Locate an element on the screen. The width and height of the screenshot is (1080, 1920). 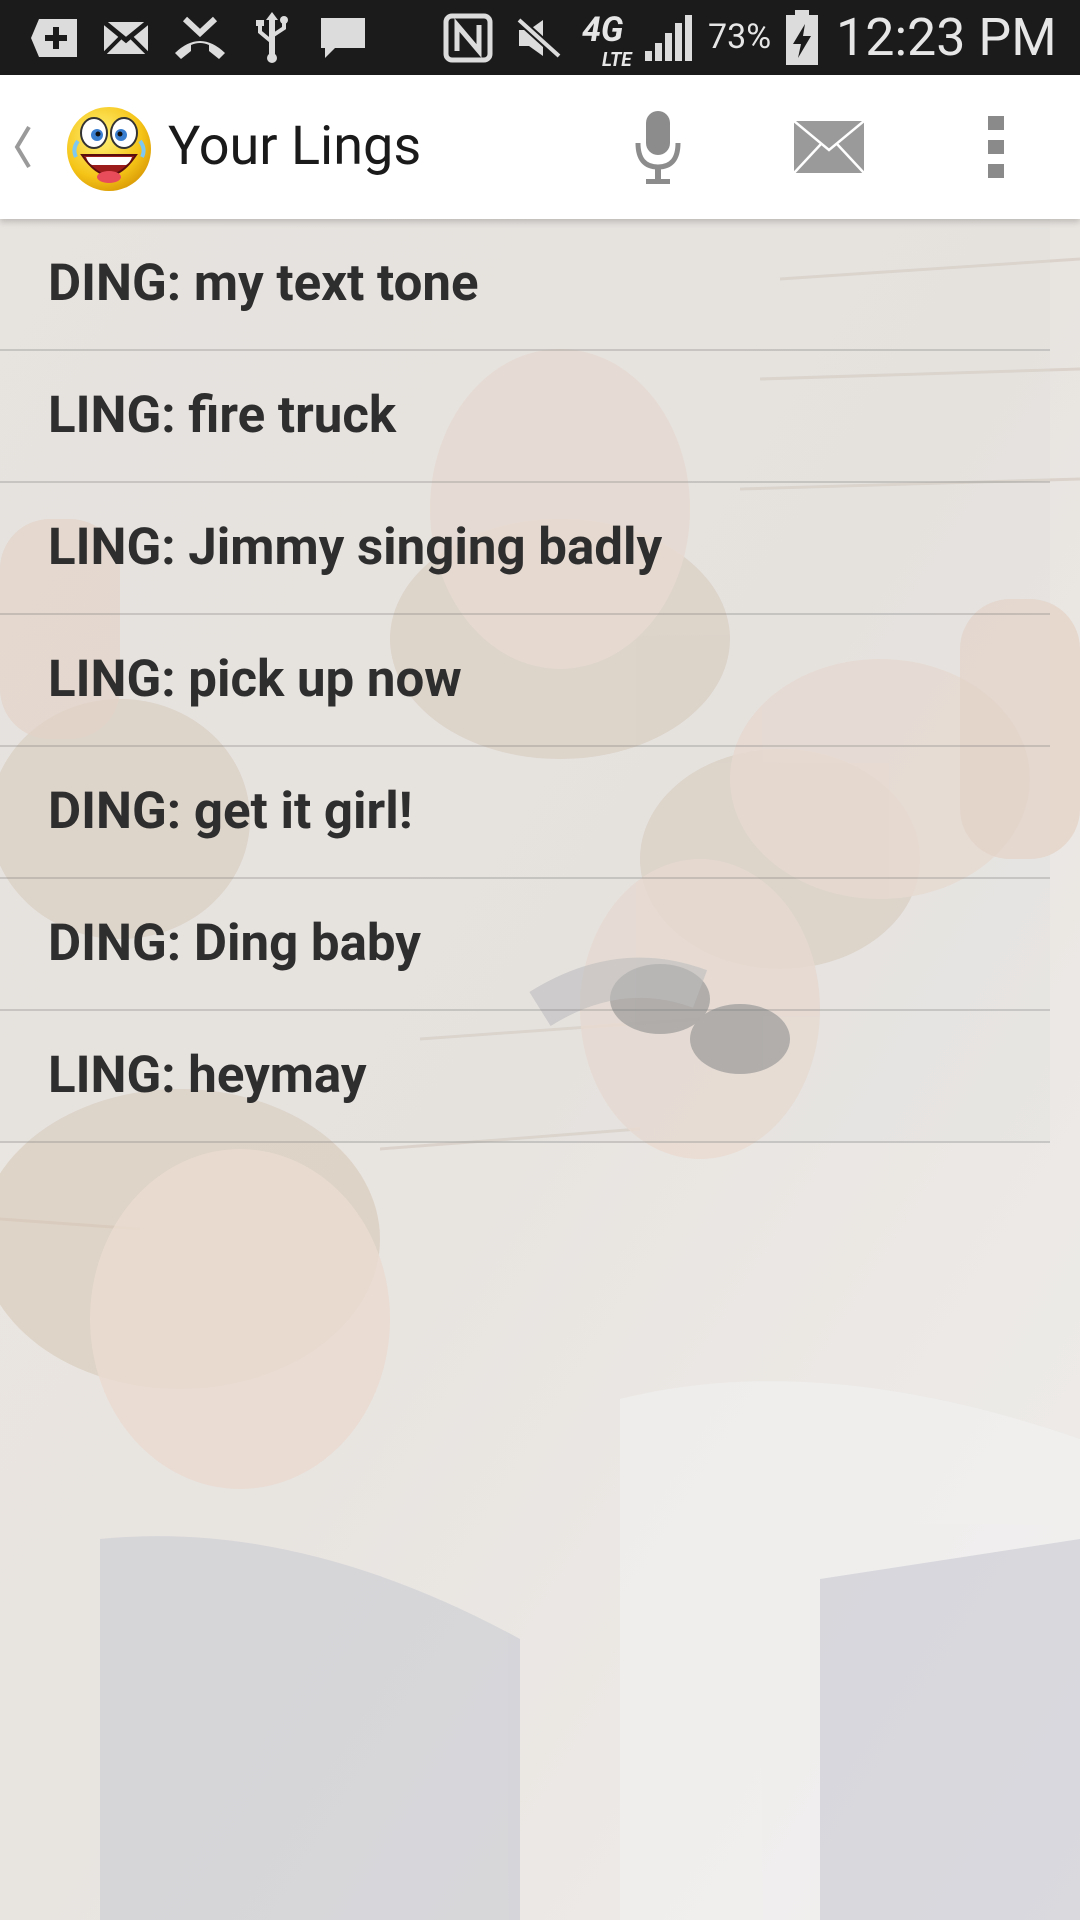
list-item: DING: Ding baby is located at coordinates (525, 945).